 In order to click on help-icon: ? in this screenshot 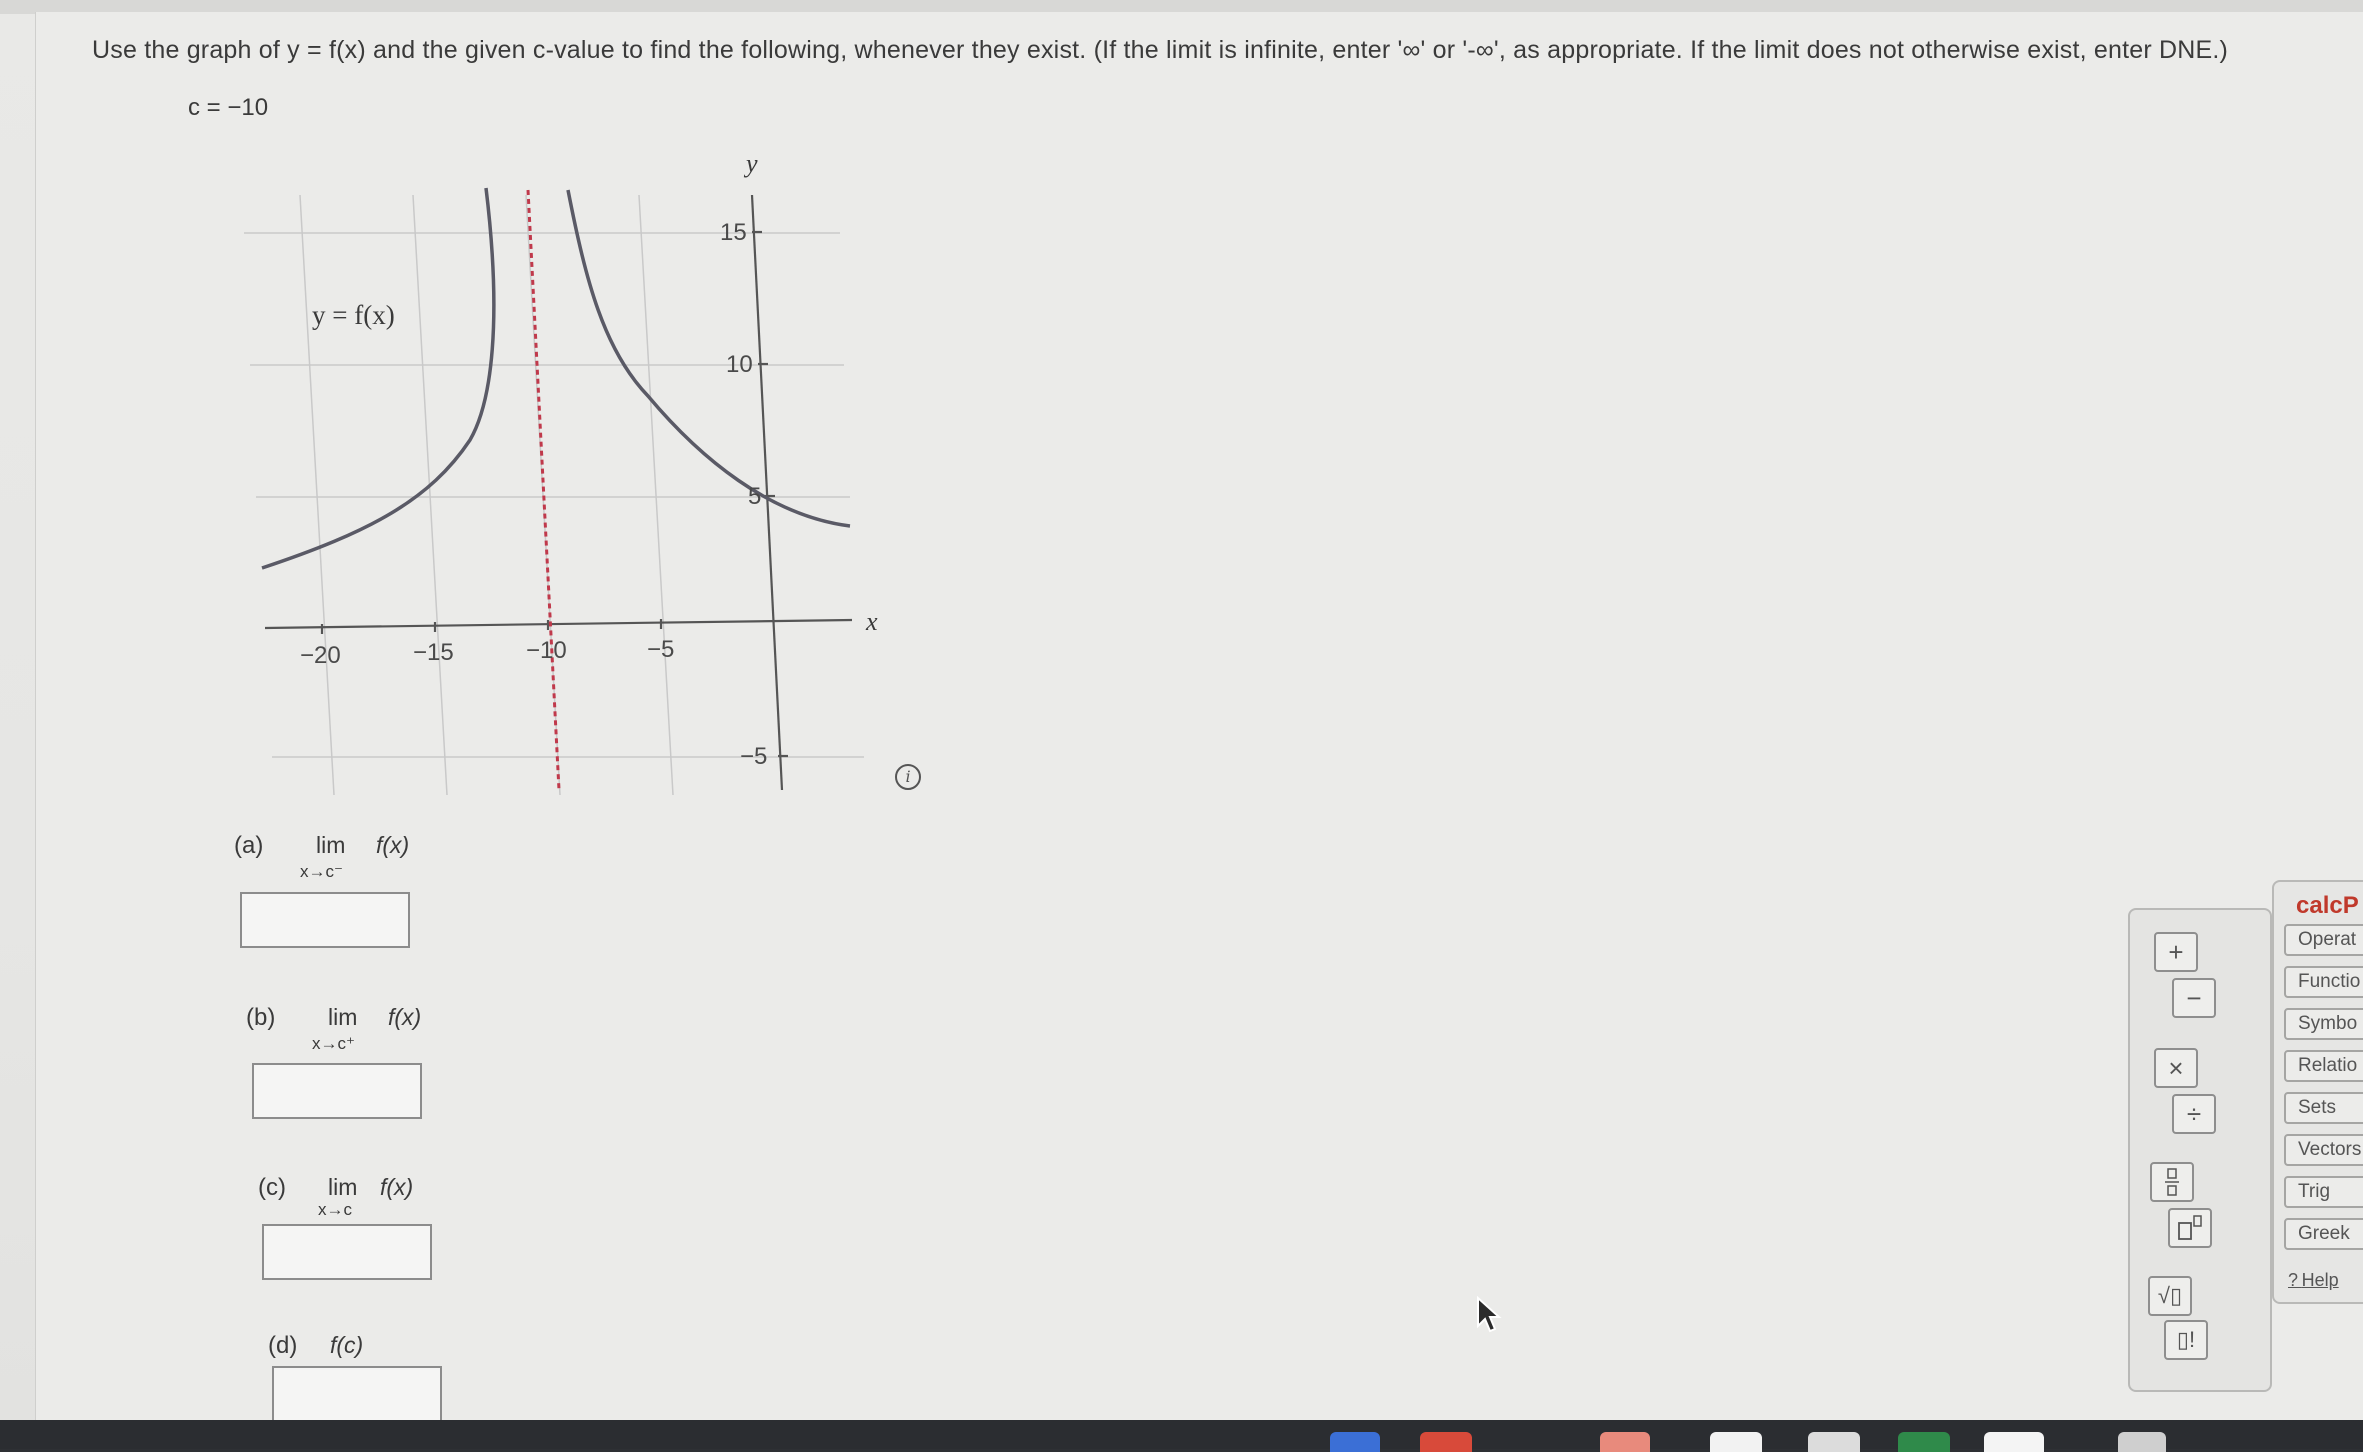, I will do `click(2295, 1280)`.